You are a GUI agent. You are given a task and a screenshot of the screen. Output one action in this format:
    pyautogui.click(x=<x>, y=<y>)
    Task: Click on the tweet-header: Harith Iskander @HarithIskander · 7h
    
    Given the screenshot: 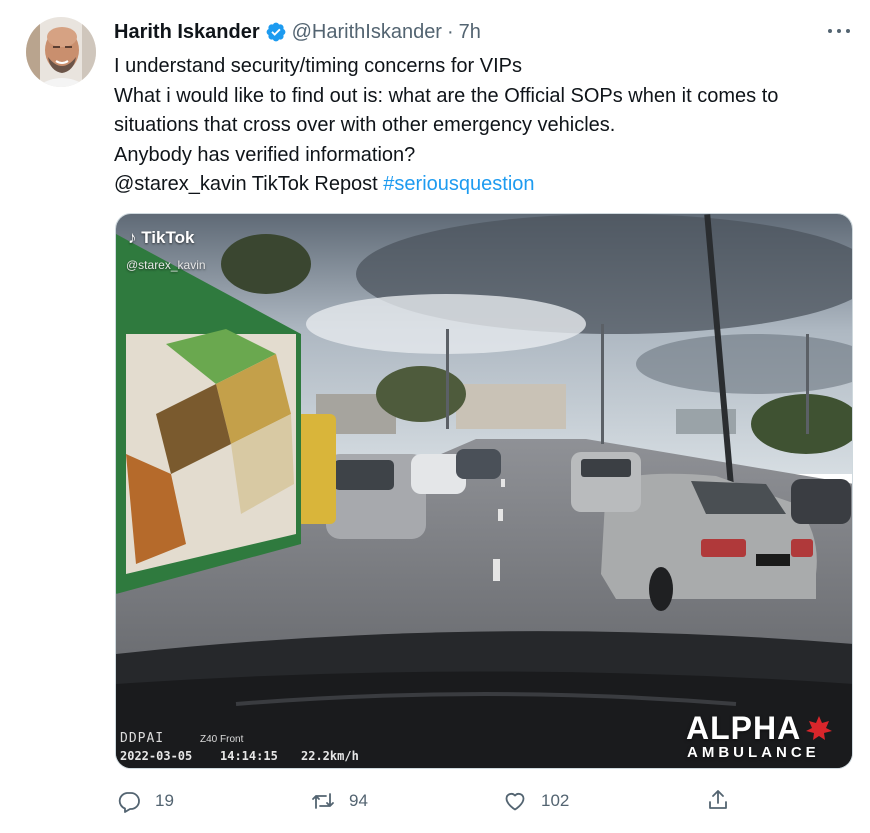 What is the action you would take?
    pyautogui.click(x=297, y=32)
    